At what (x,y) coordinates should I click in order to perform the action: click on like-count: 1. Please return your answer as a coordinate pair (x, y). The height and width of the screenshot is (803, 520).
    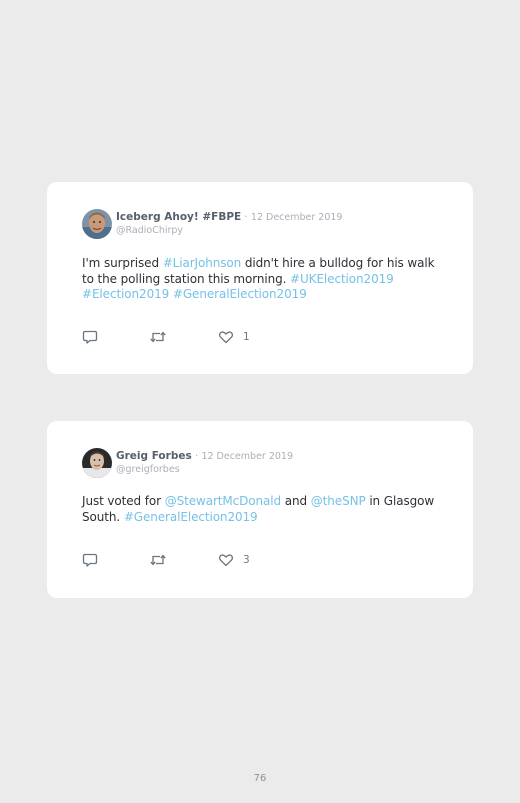
    Looking at the image, I should click on (246, 337).